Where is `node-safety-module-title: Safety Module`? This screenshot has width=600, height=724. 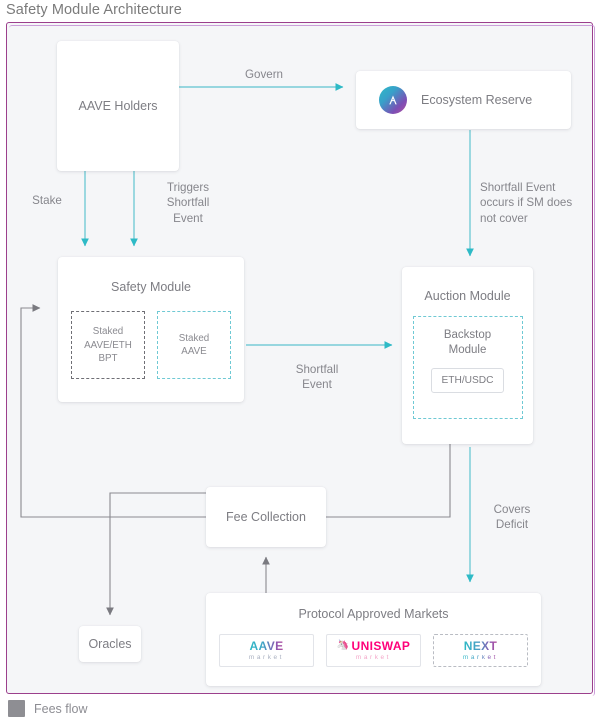
node-safety-module-title: Safety Module is located at coordinates (151, 287).